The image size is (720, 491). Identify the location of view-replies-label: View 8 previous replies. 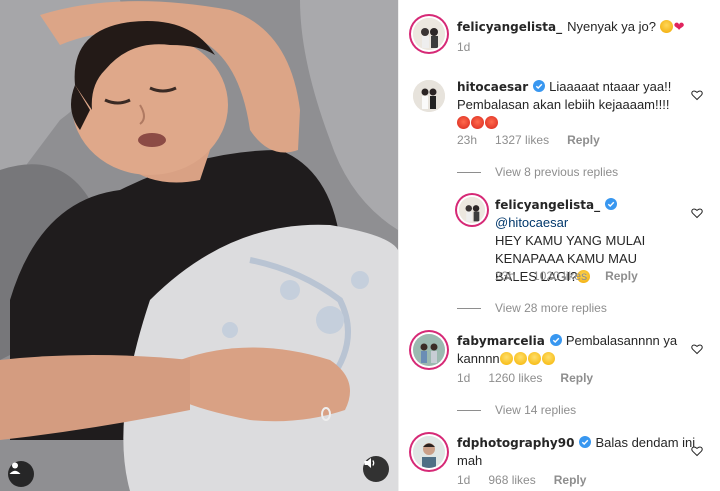
(556, 172).